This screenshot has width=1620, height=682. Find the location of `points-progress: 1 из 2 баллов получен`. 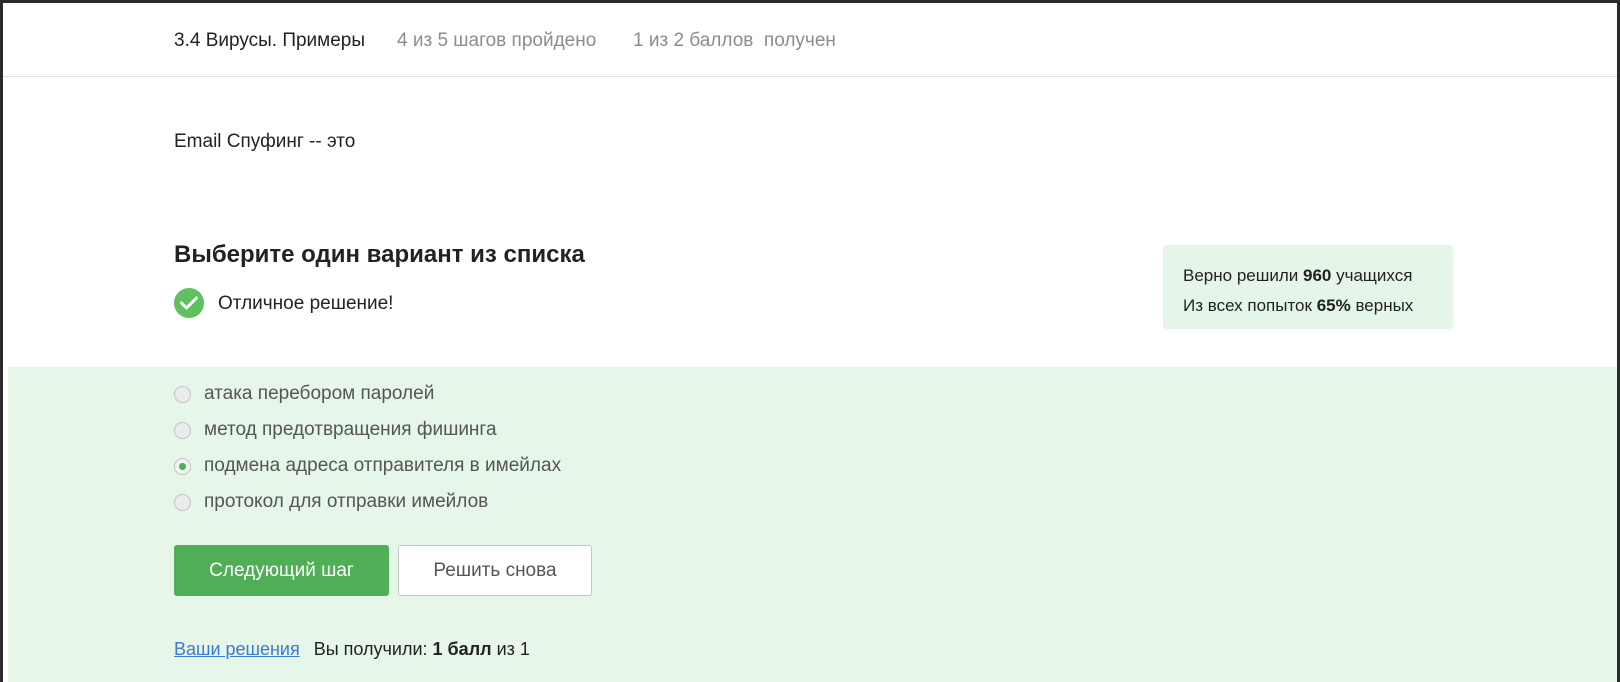

points-progress: 1 из 2 баллов получен is located at coordinates (734, 40).